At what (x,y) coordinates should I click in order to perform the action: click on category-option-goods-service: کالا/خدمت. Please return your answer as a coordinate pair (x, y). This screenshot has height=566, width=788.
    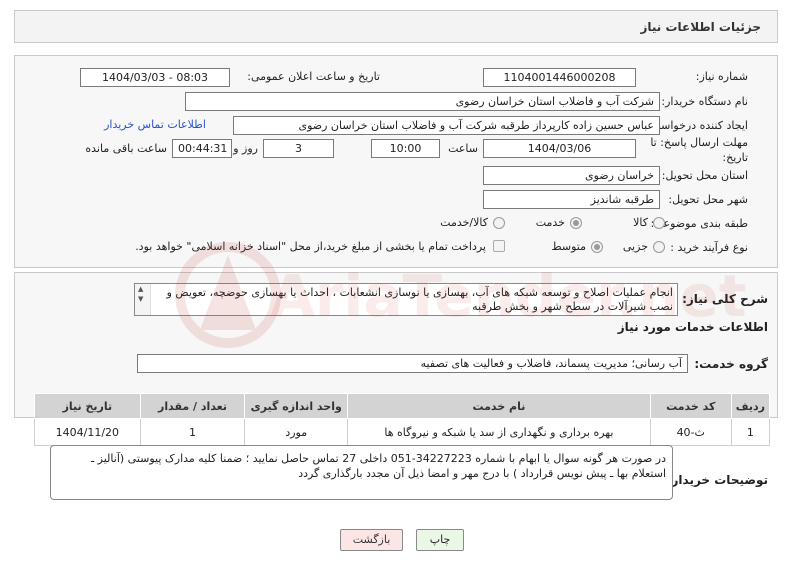
    Looking at the image, I should click on (464, 222).